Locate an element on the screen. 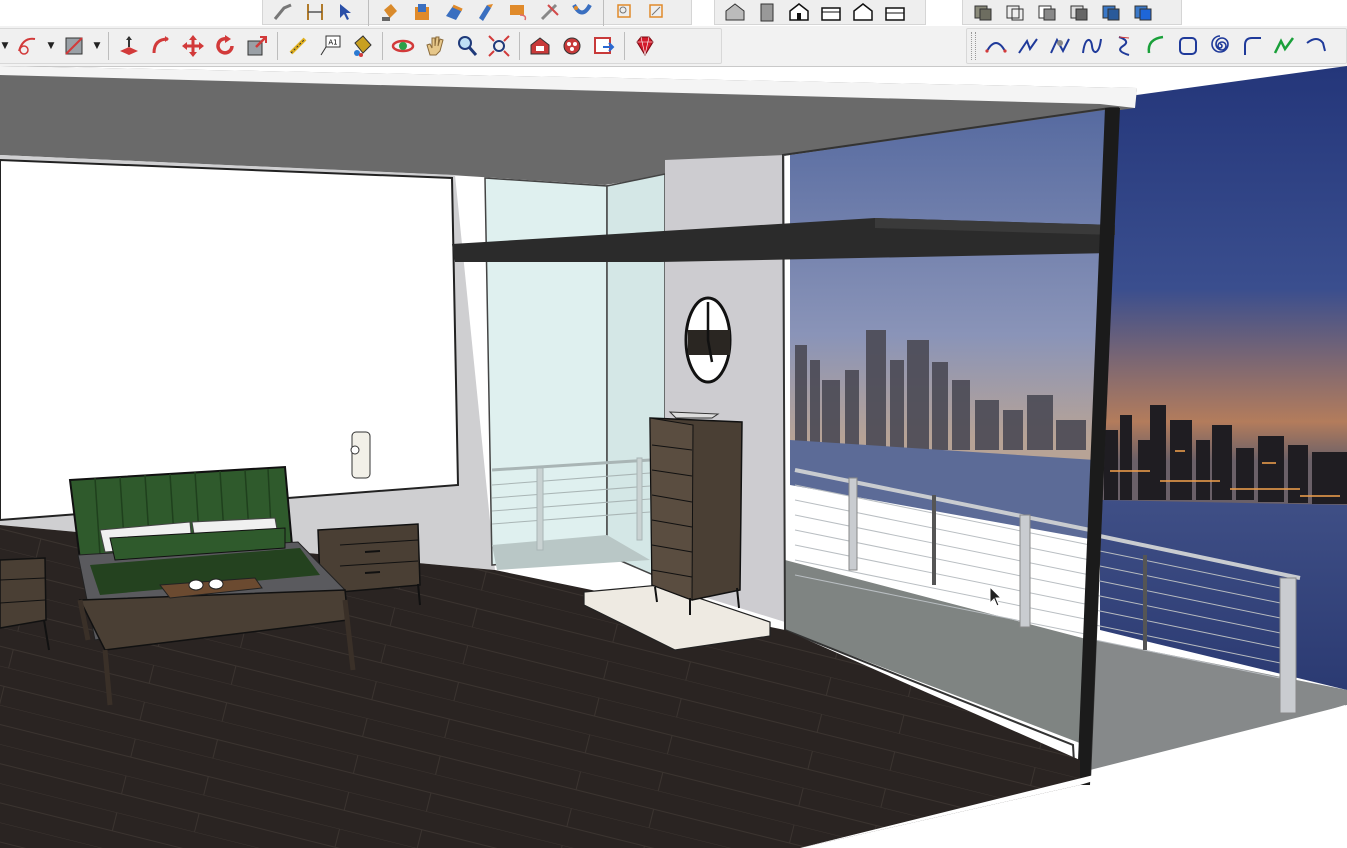 This screenshot has height=848, width=1347. move-tool-icon is located at coordinates (193, 46).